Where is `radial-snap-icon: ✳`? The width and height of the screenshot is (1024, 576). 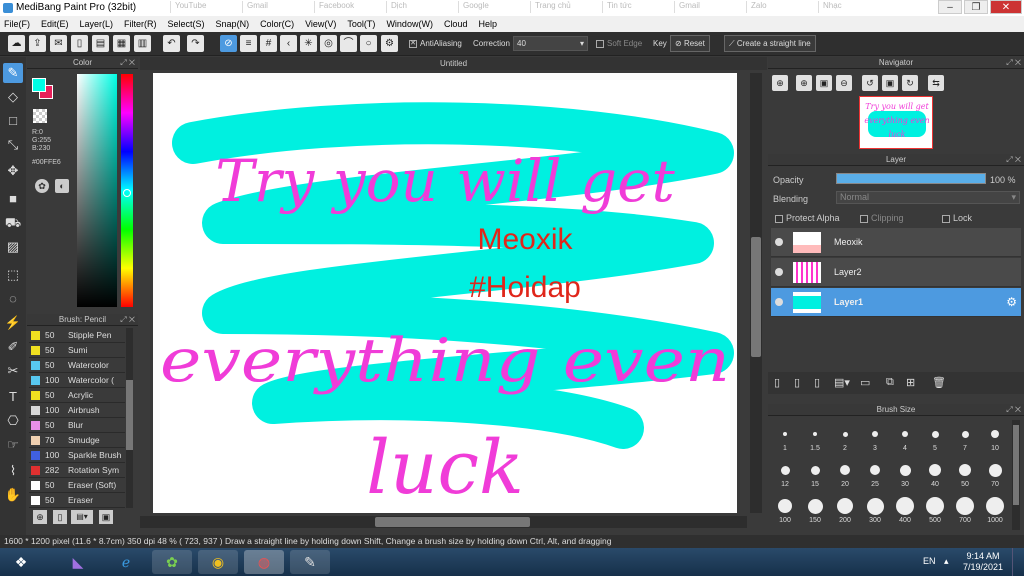 radial-snap-icon: ✳ is located at coordinates (308, 43).